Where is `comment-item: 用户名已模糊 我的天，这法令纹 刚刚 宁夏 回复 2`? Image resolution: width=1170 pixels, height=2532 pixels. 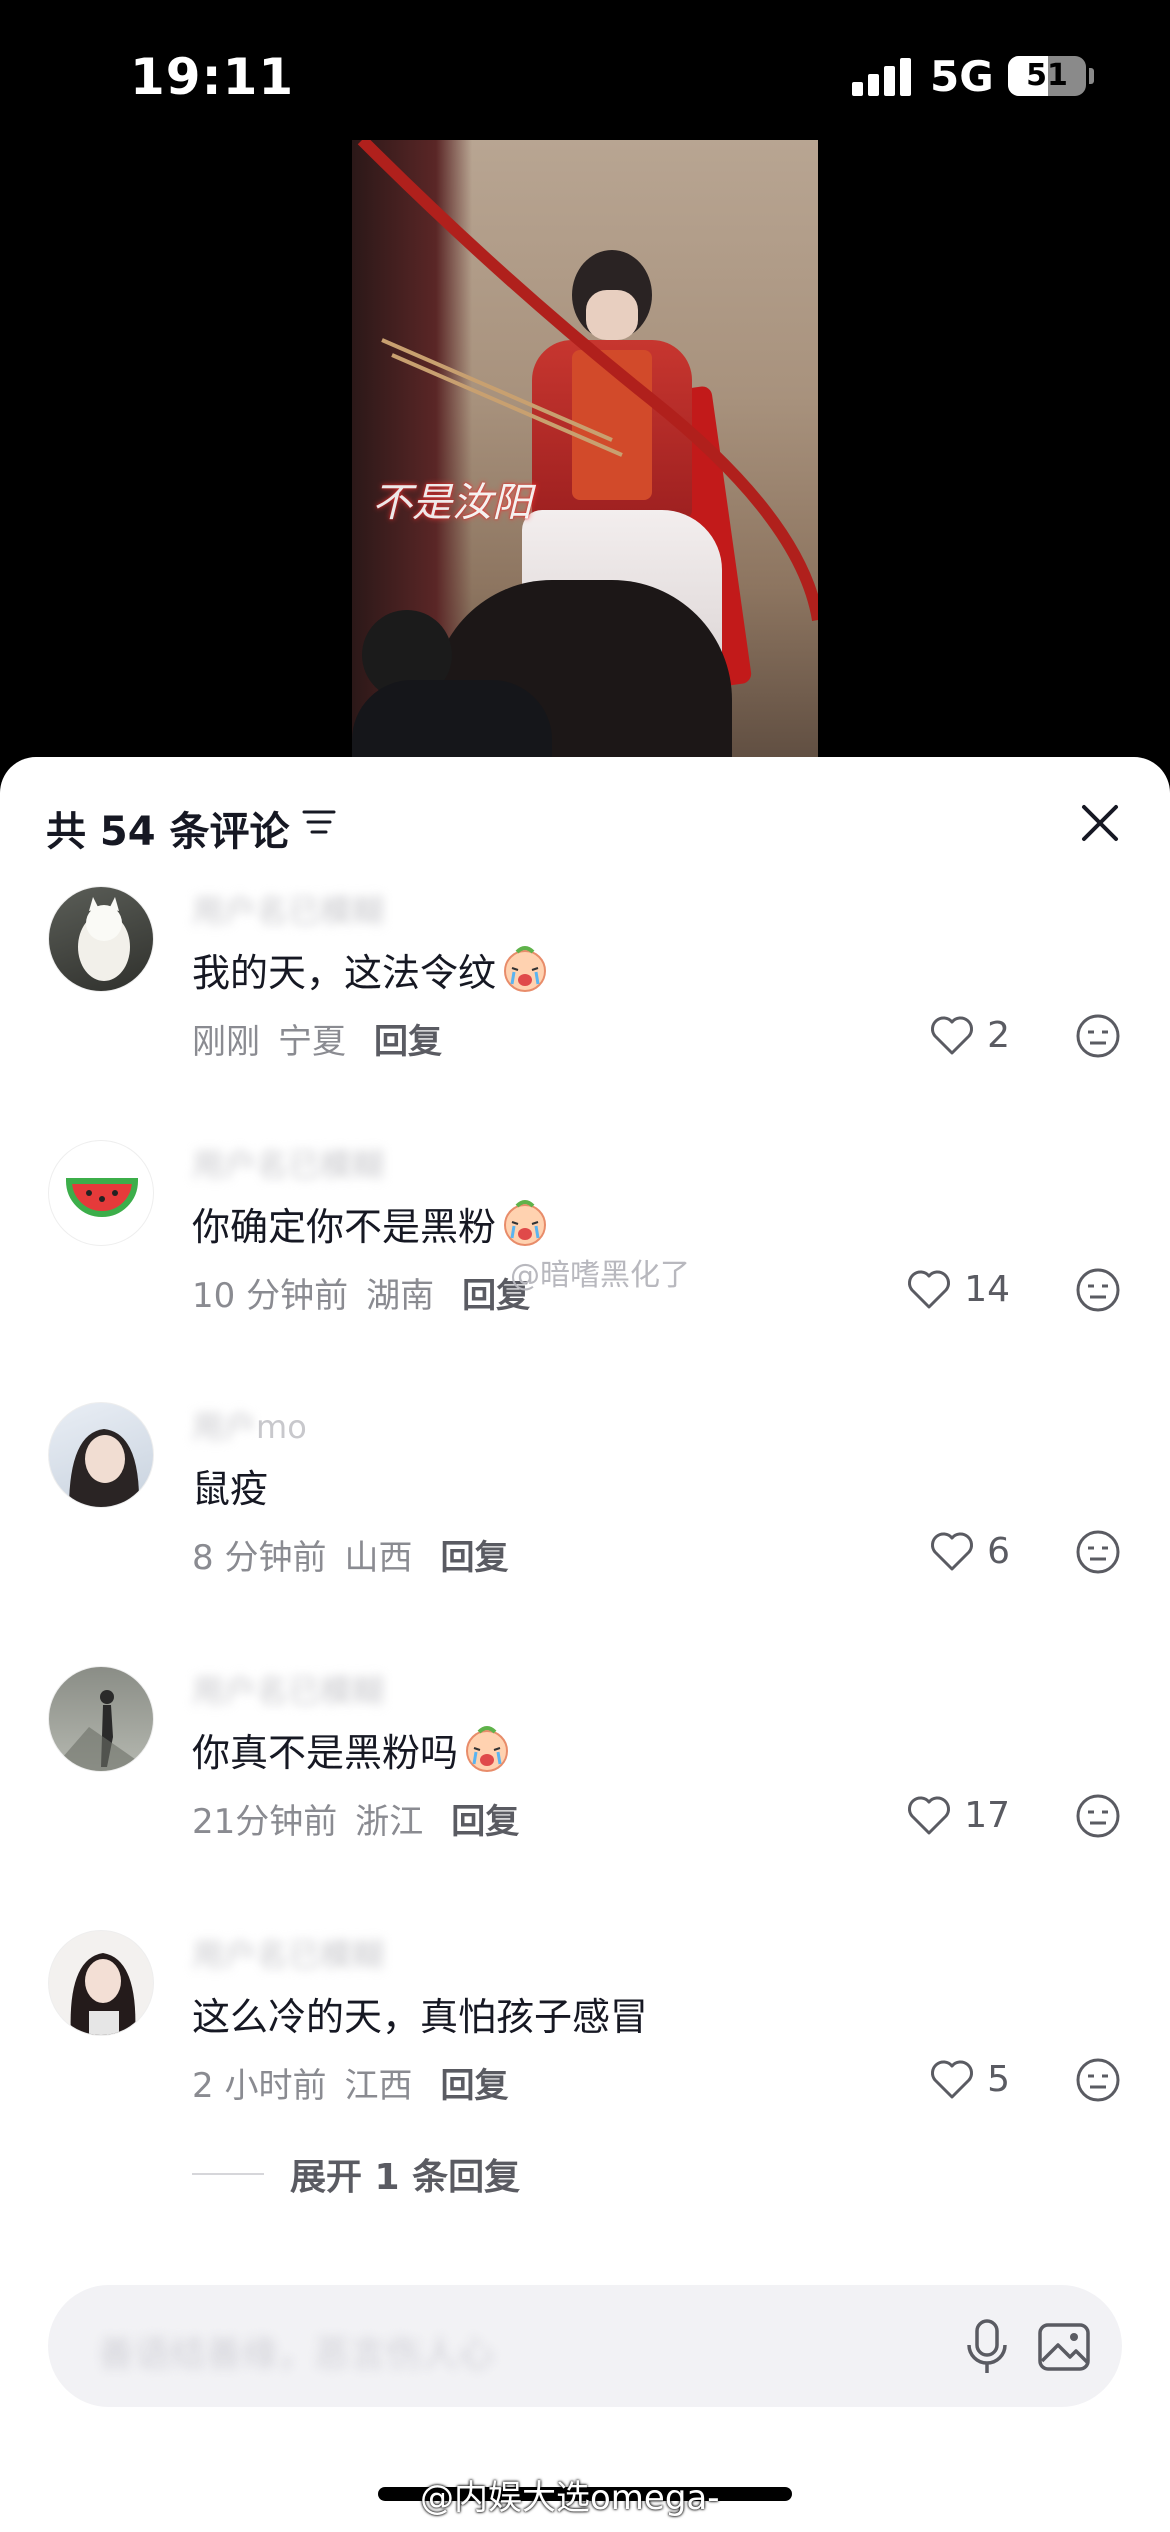
comment-item: 用户名已模糊 我的天，这法令纹 刚刚 宁夏 回复 2 is located at coordinates (585, 1001).